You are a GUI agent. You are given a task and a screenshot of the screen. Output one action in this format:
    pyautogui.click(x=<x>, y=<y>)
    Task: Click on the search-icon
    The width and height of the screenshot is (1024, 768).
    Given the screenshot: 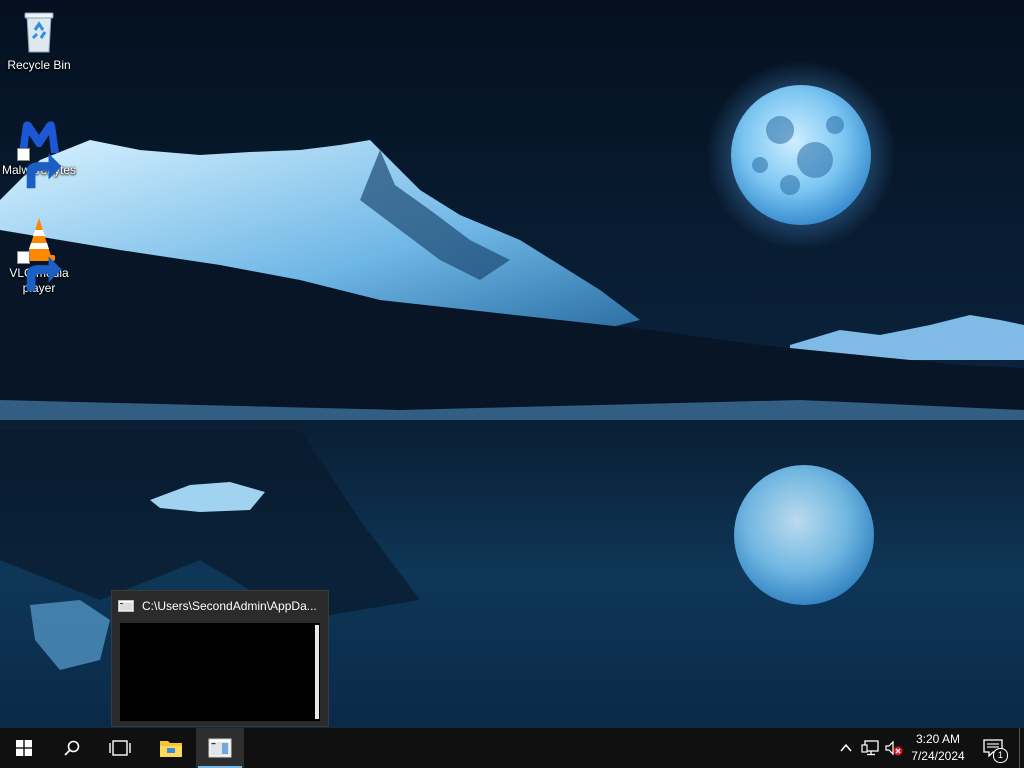 What is the action you would take?
    pyautogui.click(x=72, y=748)
    